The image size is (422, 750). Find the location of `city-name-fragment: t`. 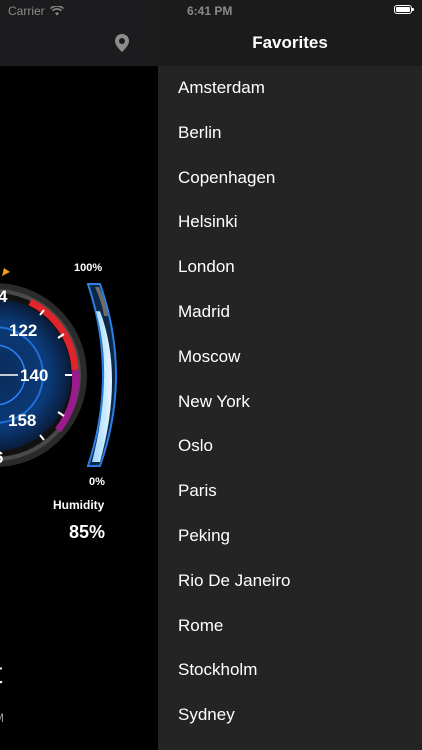

city-name-fragment: t is located at coordinates (1, 674).